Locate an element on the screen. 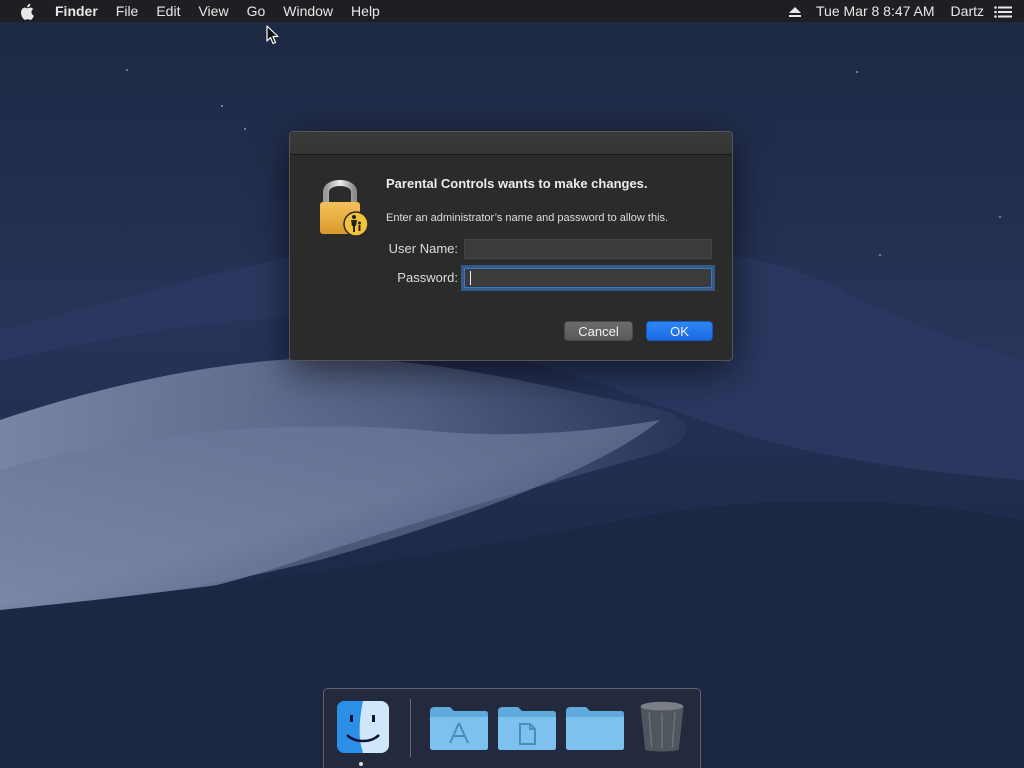 The width and height of the screenshot is (1024, 768). menu-file: File is located at coordinates (127, 11).